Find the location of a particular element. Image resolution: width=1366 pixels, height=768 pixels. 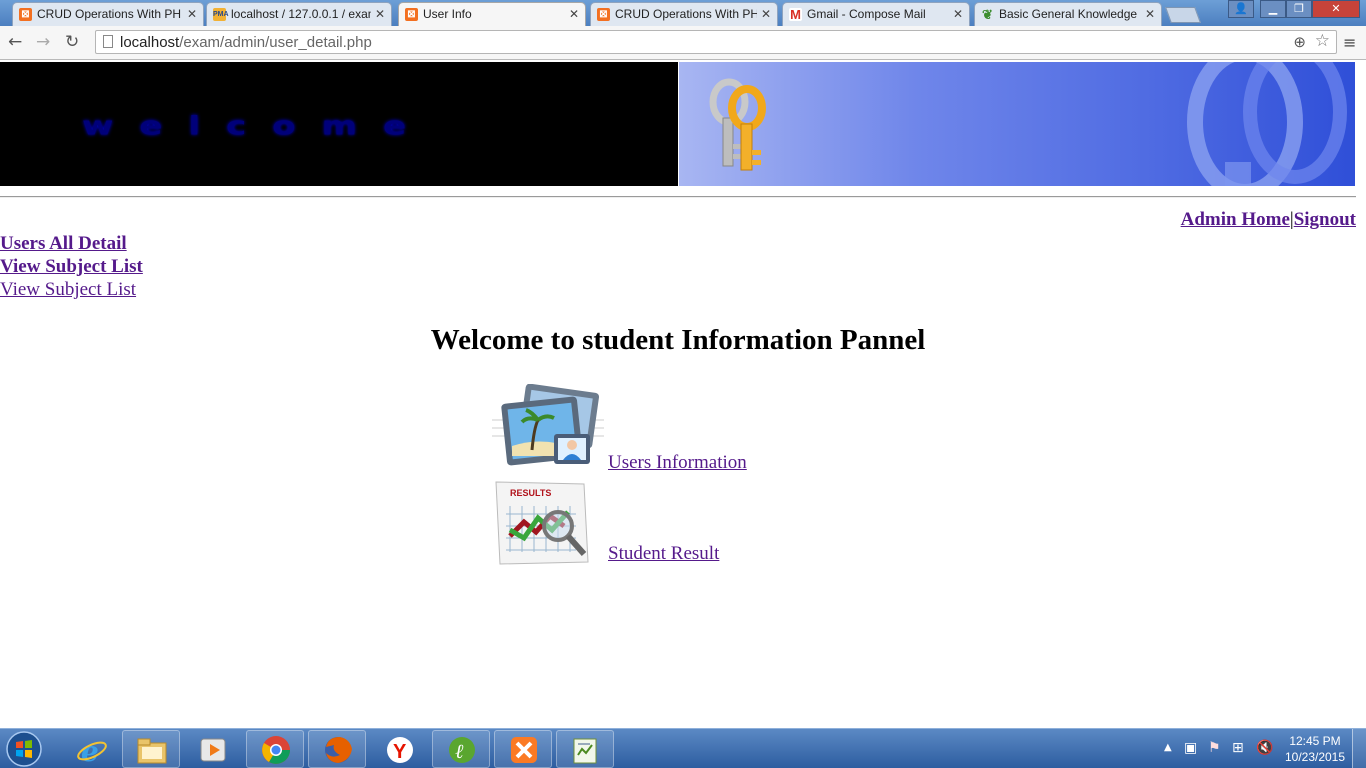

folder-icon is located at coordinates (152, 751).